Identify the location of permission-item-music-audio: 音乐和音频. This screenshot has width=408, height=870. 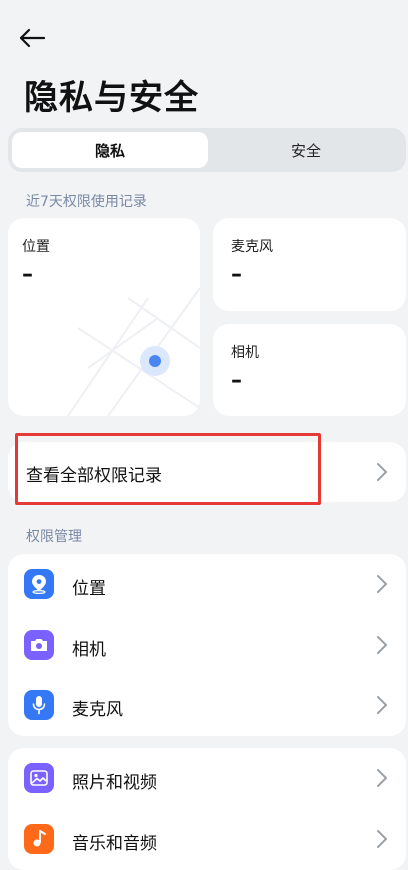
(207, 839).